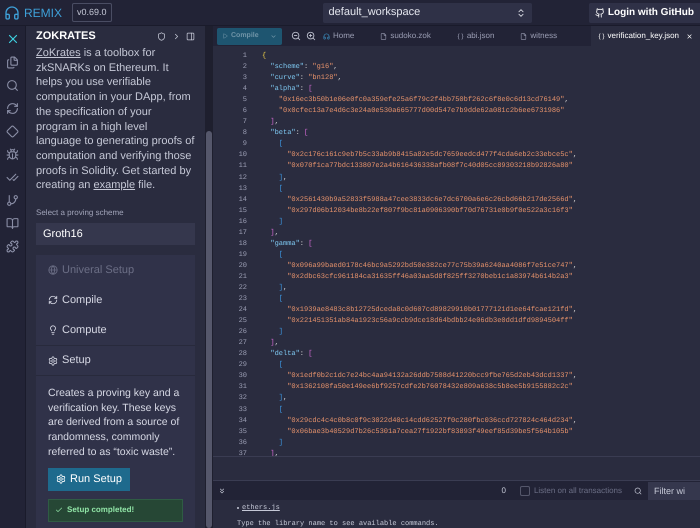 The image size is (700, 528). I want to click on editor-tab: abi.json, so click(476, 36).